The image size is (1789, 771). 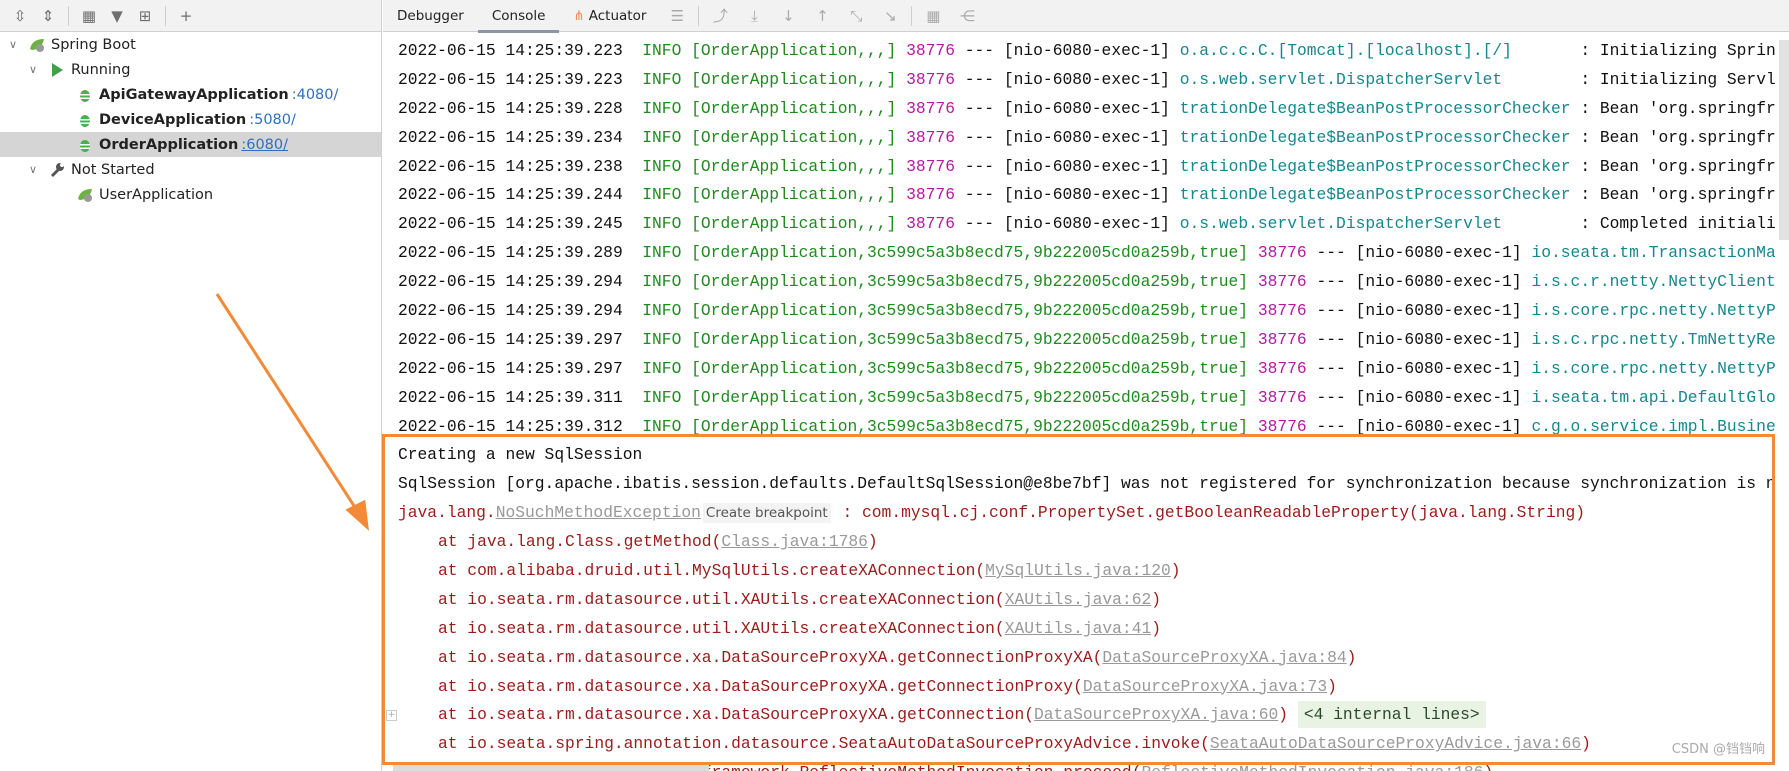 What do you see at coordinates (720, 15) in the screenshot?
I see `show-execution-point-icon: ⤴` at bounding box center [720, 15].